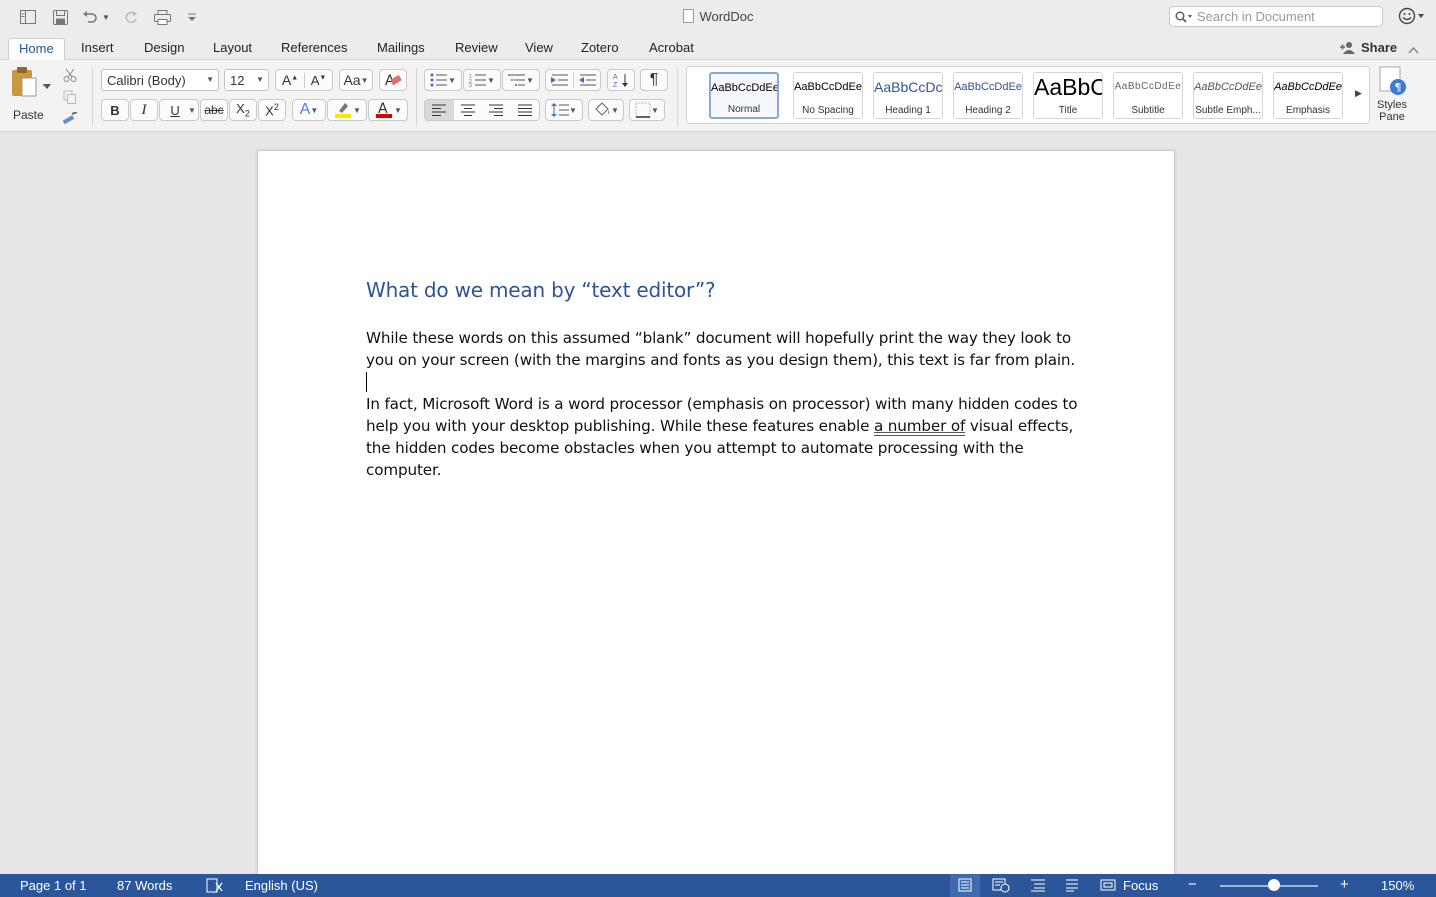 This screenshot has height=897, width=1436. I want to click on style-name: Heading 1, so click(908, 110).